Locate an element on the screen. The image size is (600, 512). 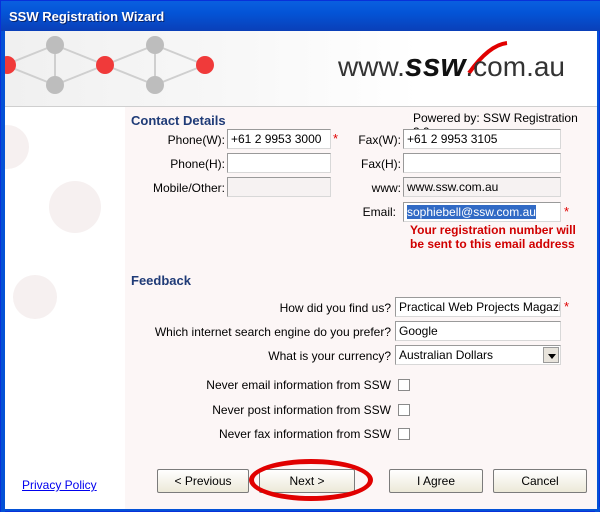
website-label: www: is located at coordinates (386, 188).